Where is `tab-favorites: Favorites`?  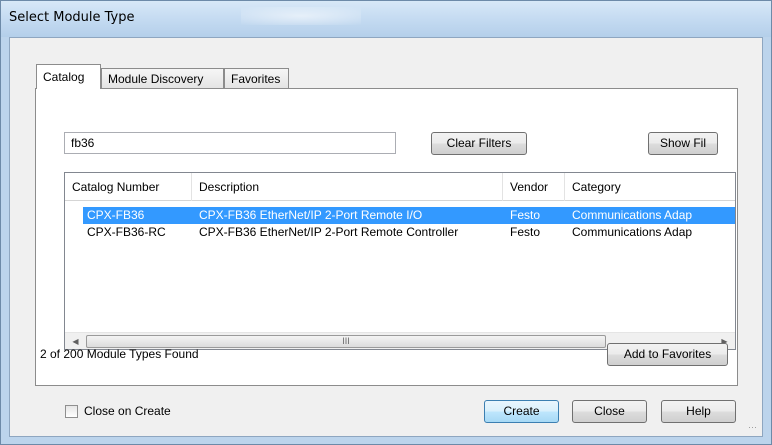 tab-favorites: Favorites is located at coordinates (256, 78).